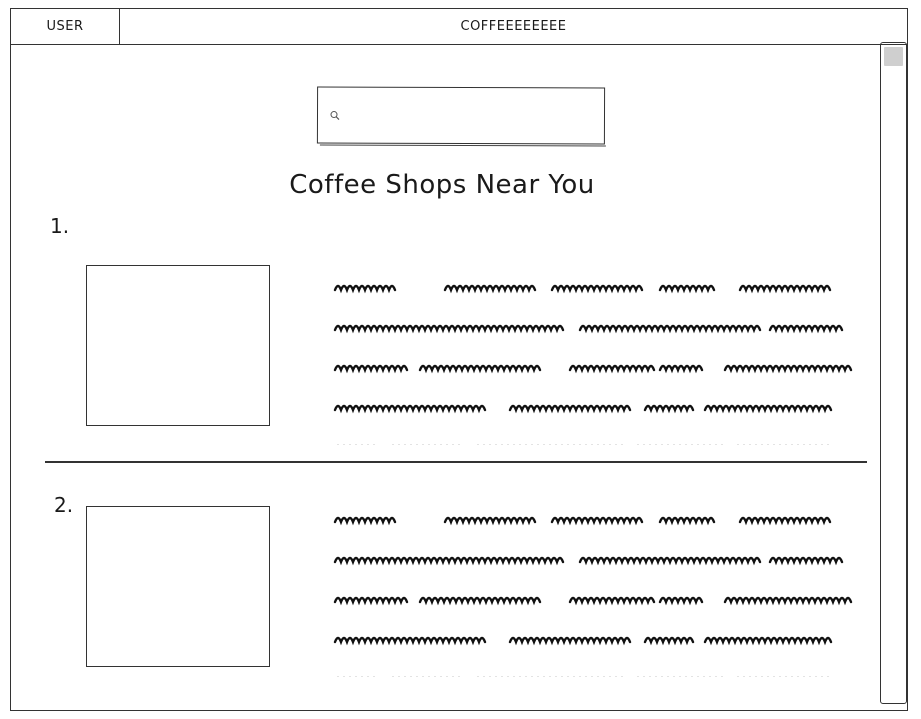 Image resolution: width=921 pixels, height=719 pixels. Describe the element at coordinates (65, 26) in the screenshot. I see `user-button: USER` at that location.